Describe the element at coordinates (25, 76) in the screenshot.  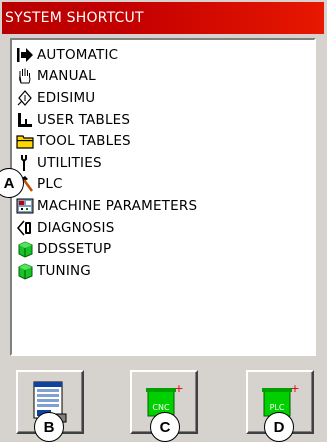
I see `hand-icon` at that location.